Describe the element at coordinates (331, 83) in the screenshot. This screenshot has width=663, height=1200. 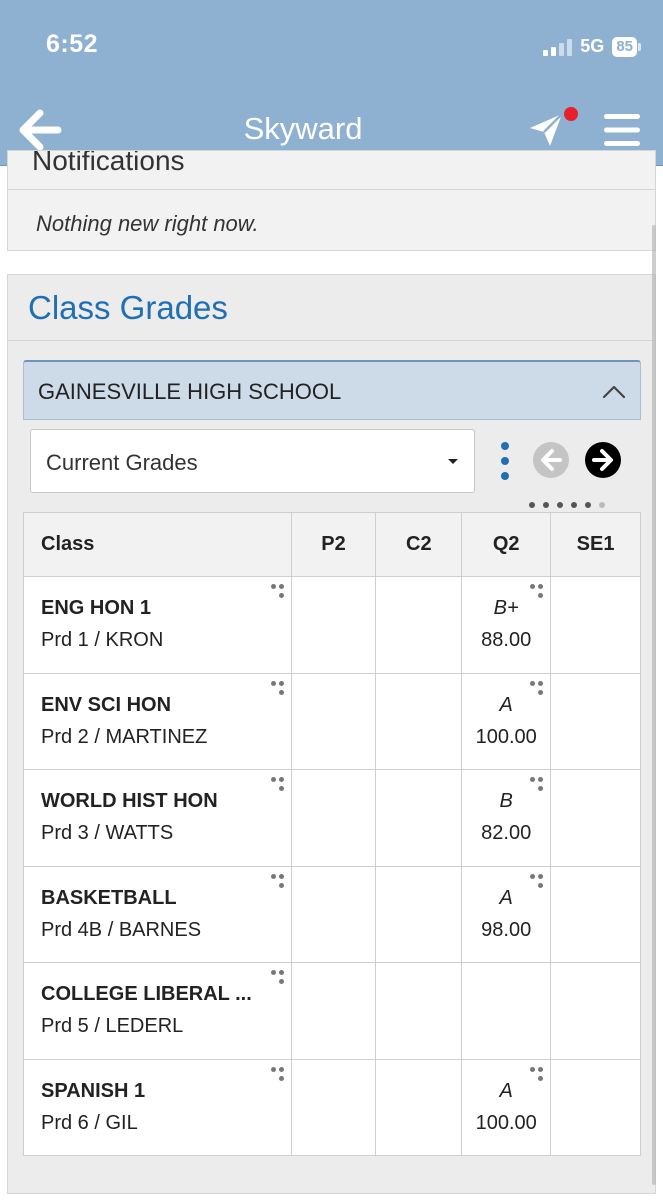
I see `app-header: 6:52 5G 85 Skyward` at that location.